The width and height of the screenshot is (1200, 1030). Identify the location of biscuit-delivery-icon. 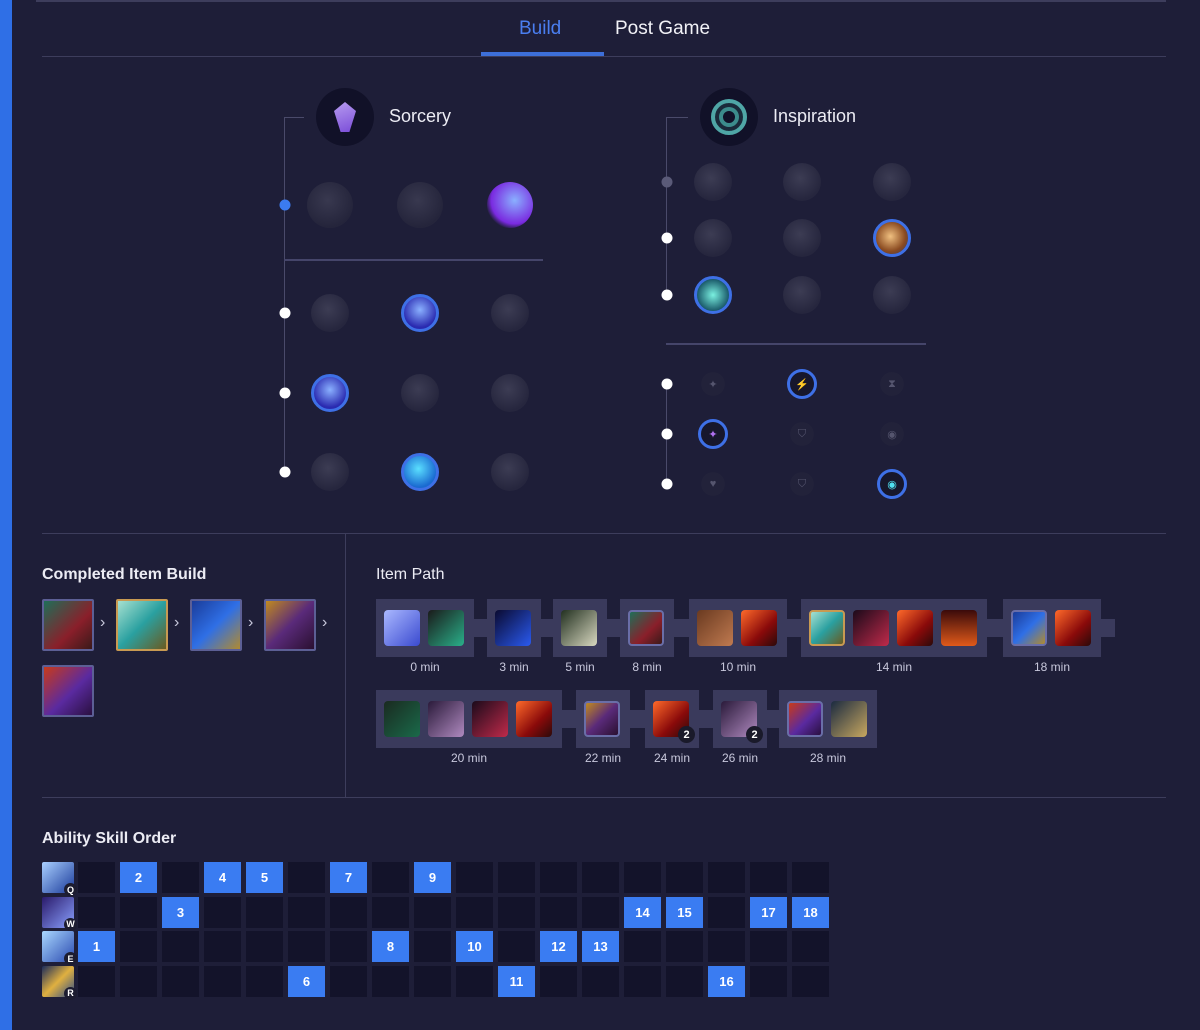
(892, 238).